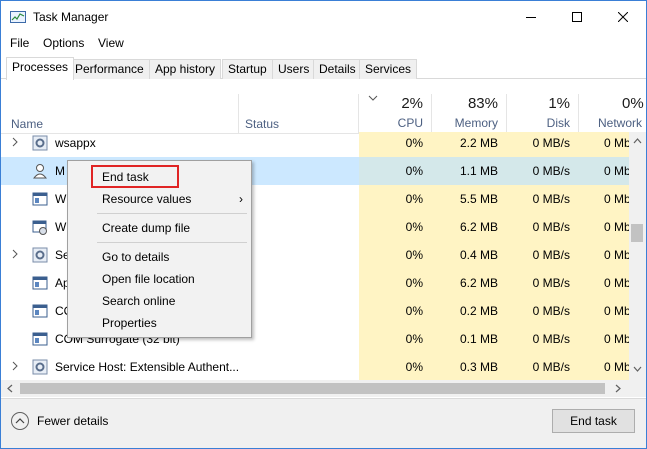 The height and width of the screenshot is (449, 647). Describe the element at coordinates (315, 144) in the screenshot. I see `table-row: wsappx 0% 2.2 MB 0 MB/s 0 Mbps` at that location.